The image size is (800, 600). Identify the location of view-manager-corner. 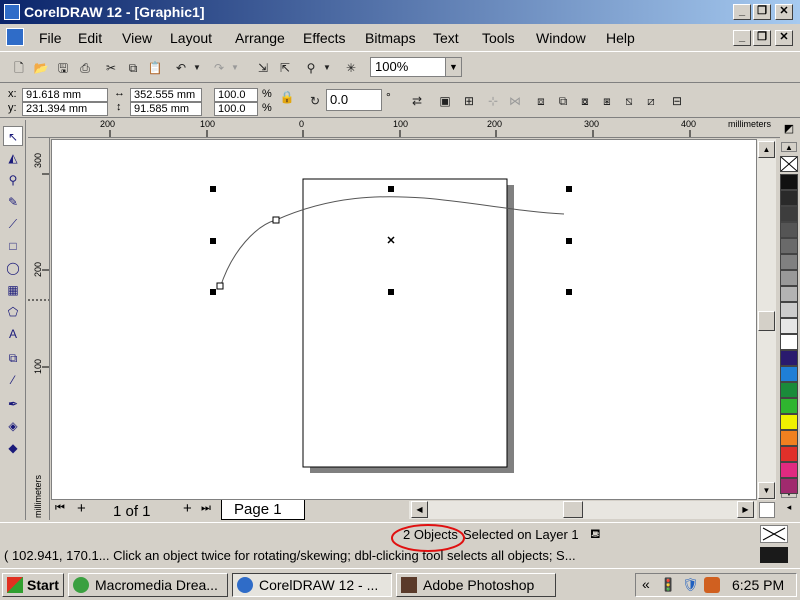
(767, 510).